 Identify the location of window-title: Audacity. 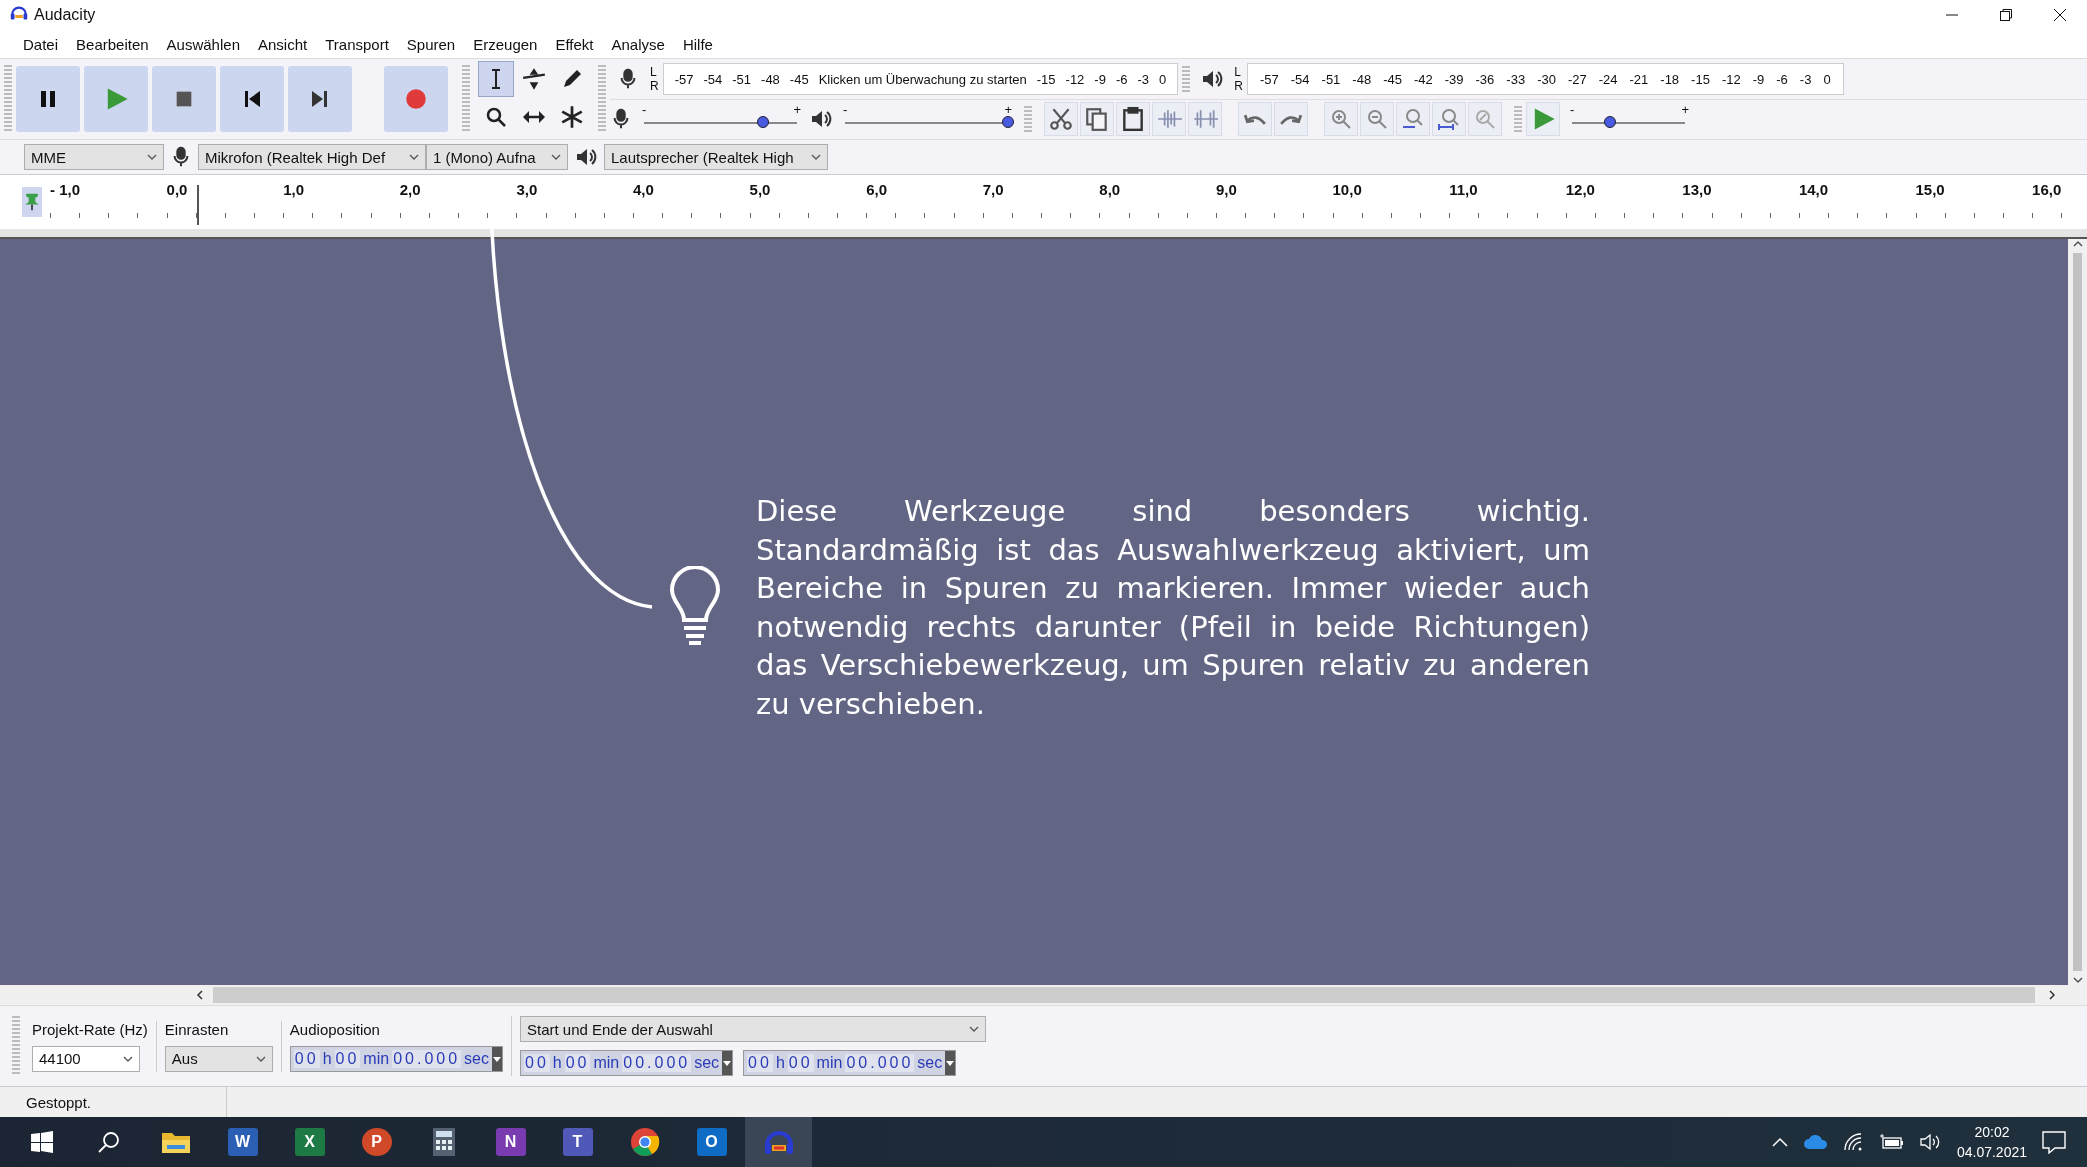
(65, 15).